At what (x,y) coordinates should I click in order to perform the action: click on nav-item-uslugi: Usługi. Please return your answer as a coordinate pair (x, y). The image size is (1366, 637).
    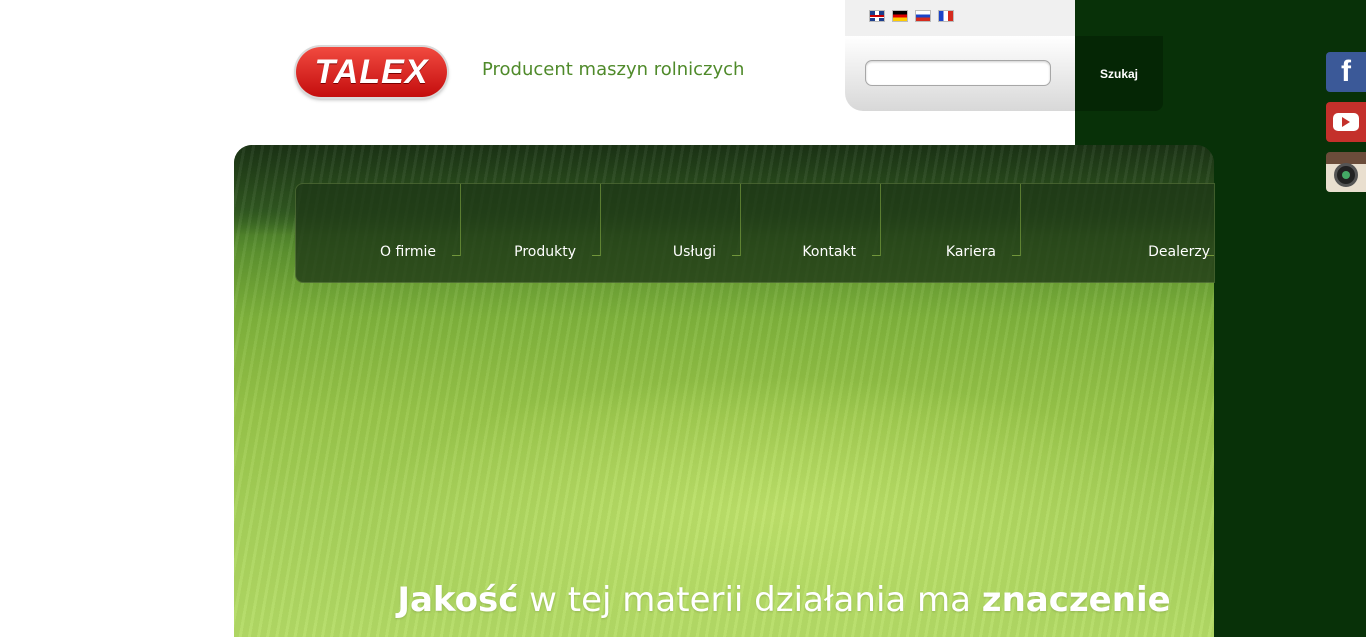
    Looking at the image, I should click on (670, 222).